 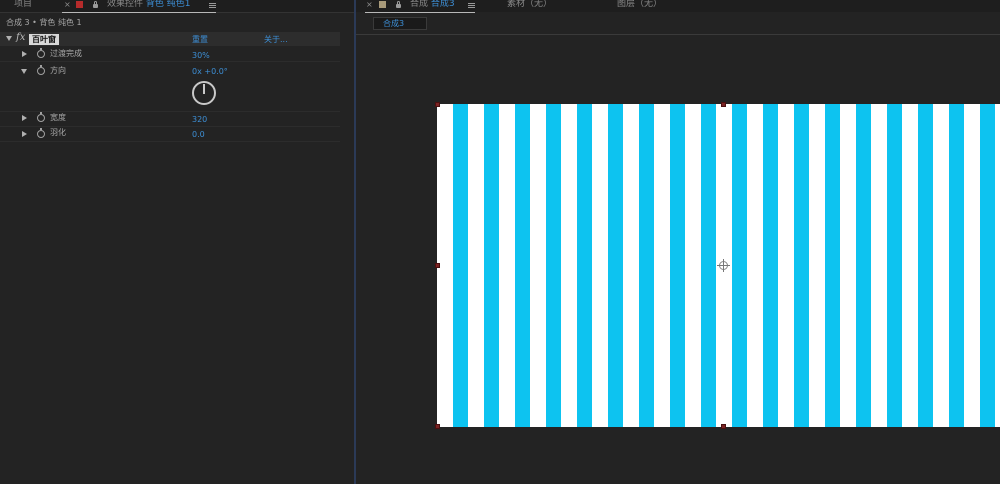 I want to click on property-label: 羽化, so click(x=58, y=132).